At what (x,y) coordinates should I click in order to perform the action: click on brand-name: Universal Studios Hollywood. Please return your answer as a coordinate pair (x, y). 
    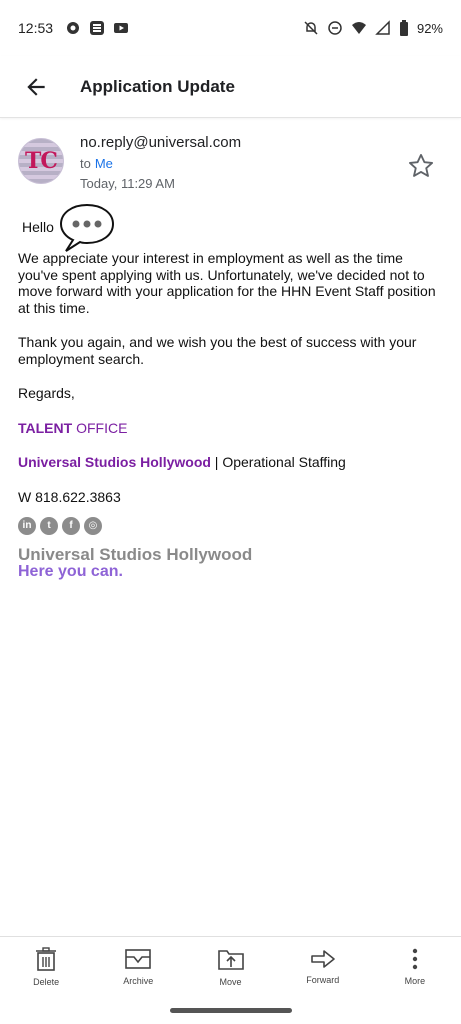
    Looking at the image, I should click on (135, 554).